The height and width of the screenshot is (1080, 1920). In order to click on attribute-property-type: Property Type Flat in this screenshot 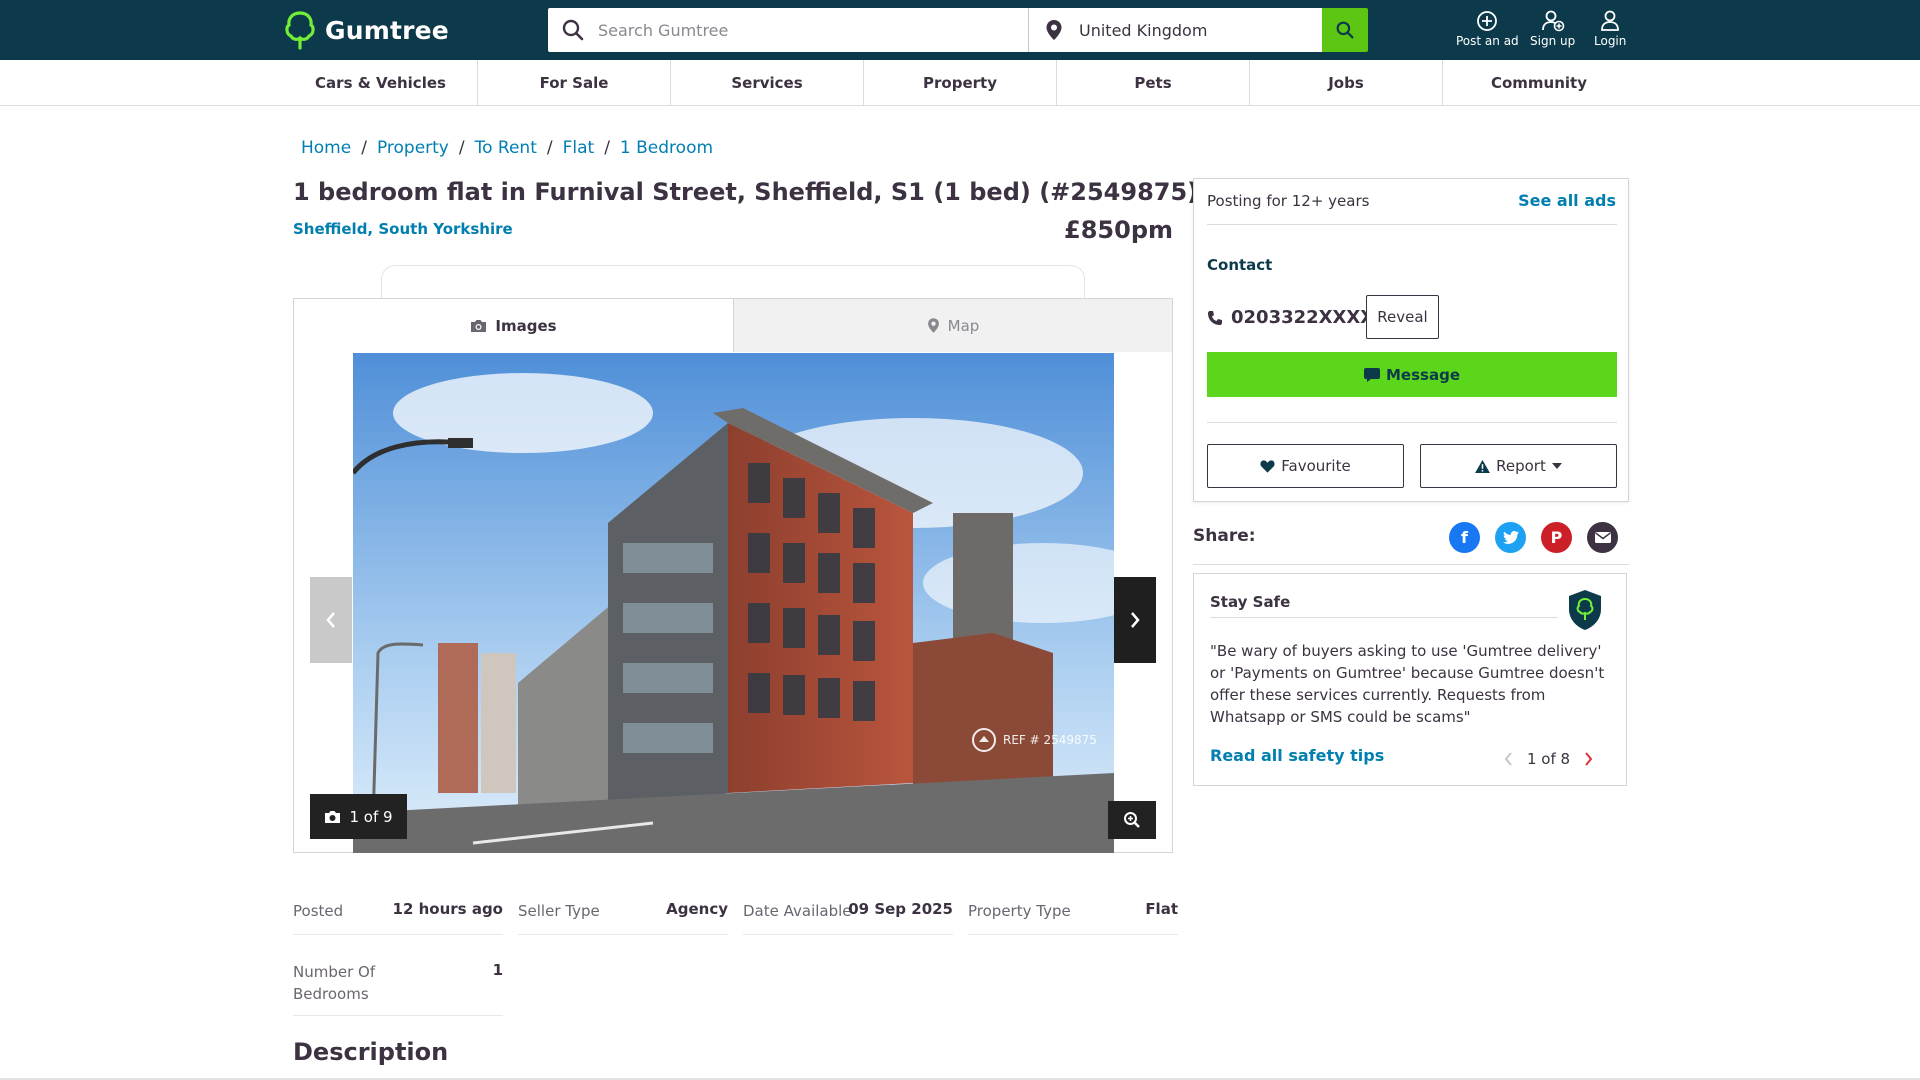, I will do `click(1073, 912)`.